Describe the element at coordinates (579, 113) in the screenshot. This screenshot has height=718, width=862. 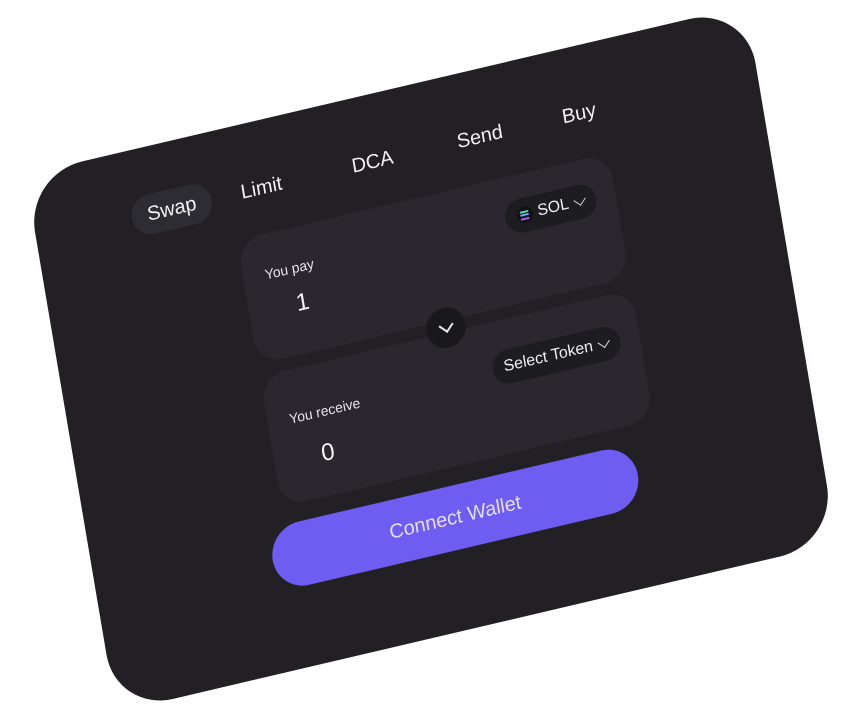
I see `tab-buy: Buy` at that location.